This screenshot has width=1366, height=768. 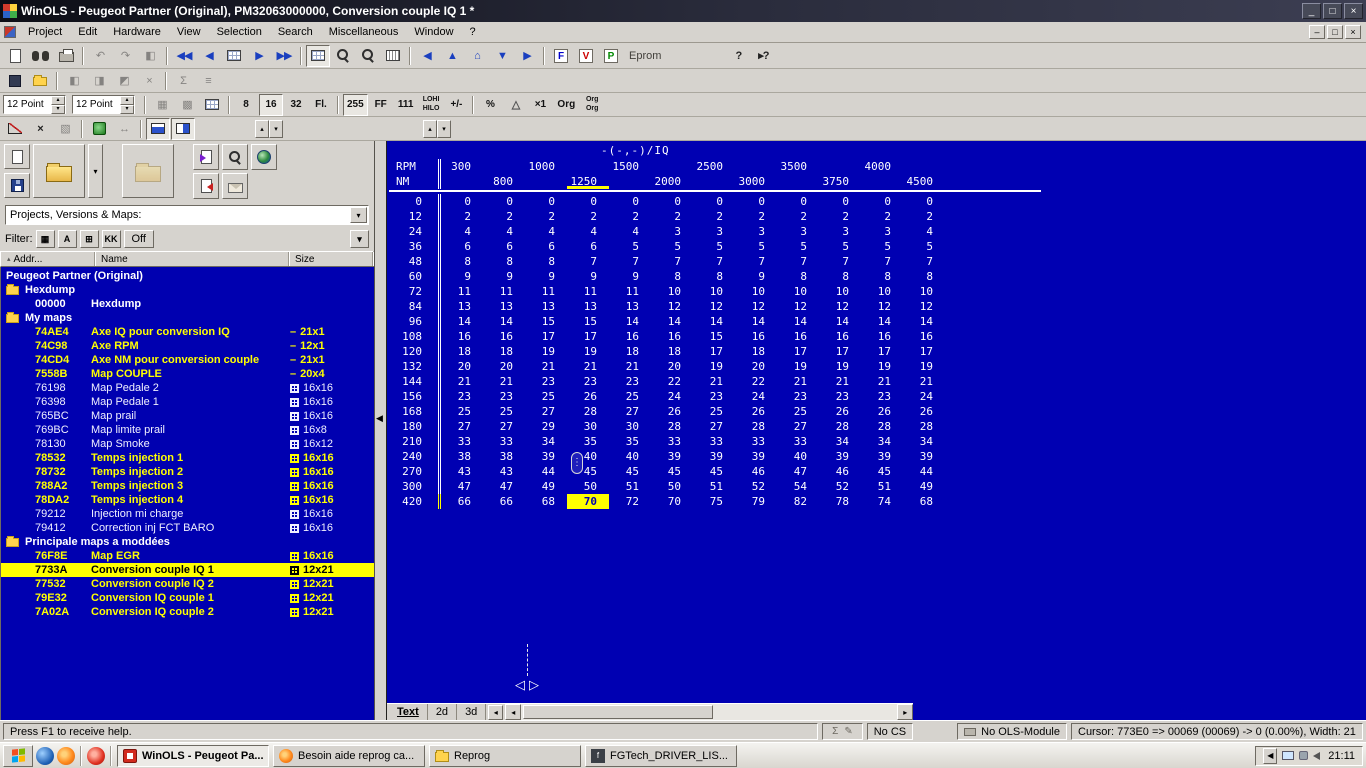 I want to click on map-cell-180-3750: 28, so click(x=840, y=426).